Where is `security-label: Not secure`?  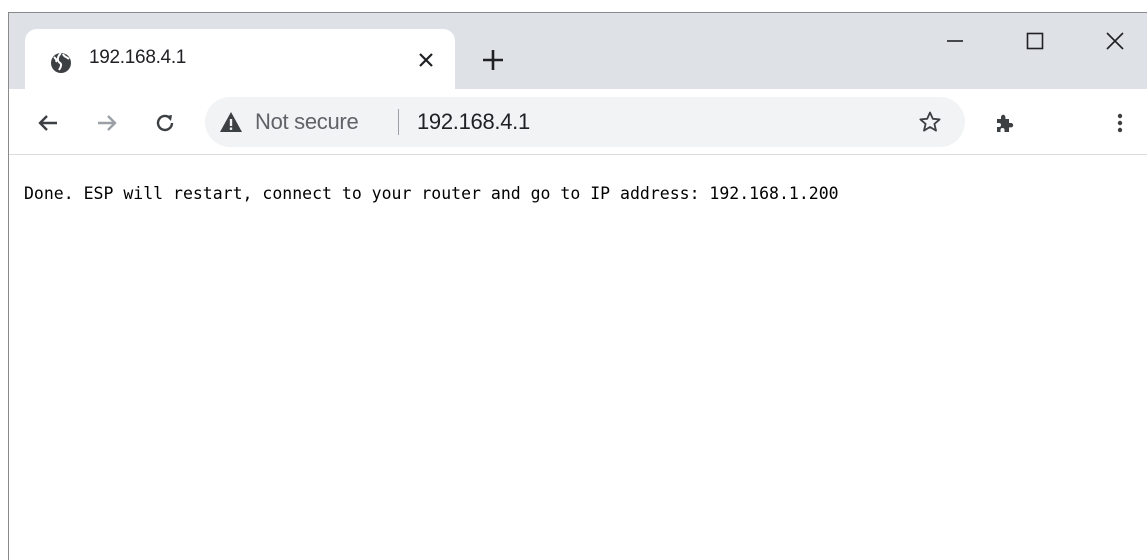
security-label: Not secure is located at coordinates (307, 121).